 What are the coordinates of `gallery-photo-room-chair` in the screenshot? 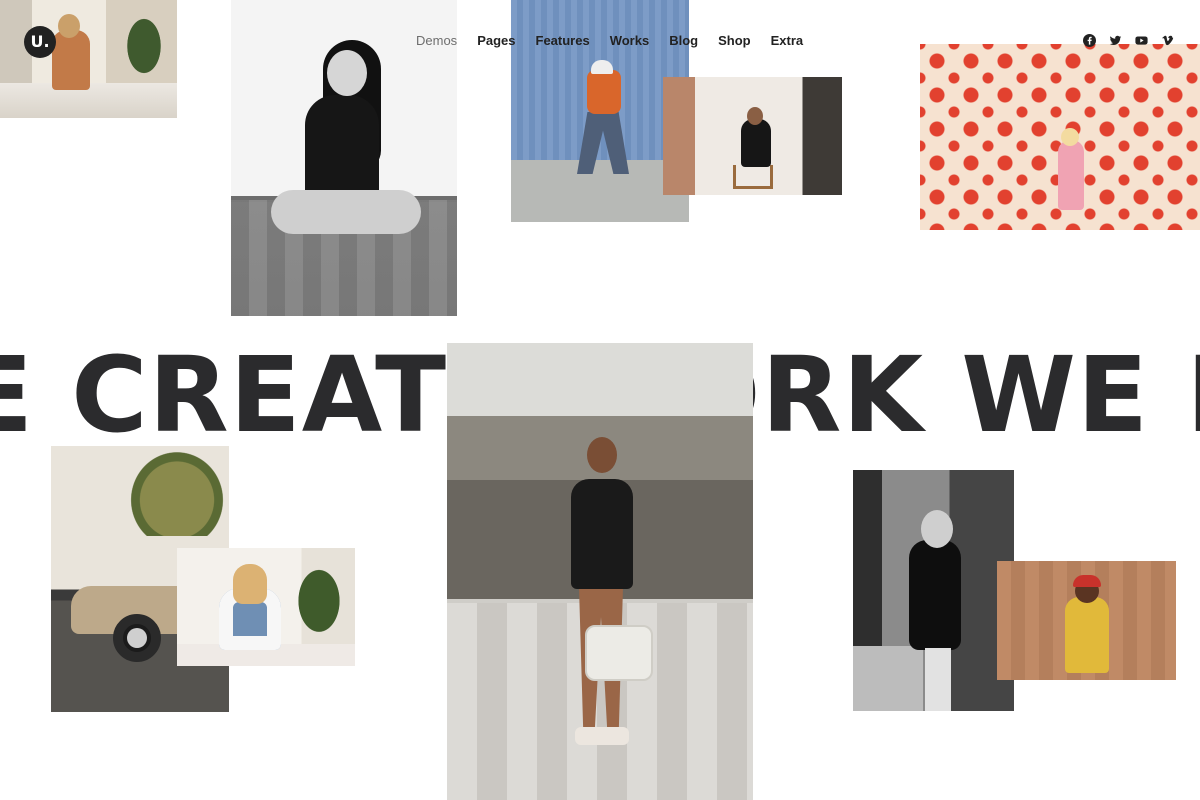 It's located at (752, 136).